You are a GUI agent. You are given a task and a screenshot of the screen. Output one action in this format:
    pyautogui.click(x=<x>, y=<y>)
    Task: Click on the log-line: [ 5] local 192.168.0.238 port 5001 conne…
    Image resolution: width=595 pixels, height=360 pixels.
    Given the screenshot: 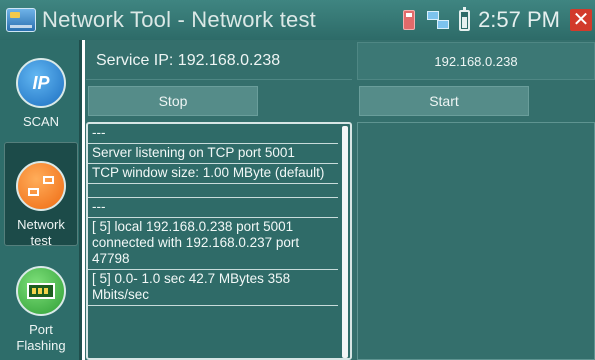 What is the action you would take?
    pyautogui.click(x=213, y=244)
    